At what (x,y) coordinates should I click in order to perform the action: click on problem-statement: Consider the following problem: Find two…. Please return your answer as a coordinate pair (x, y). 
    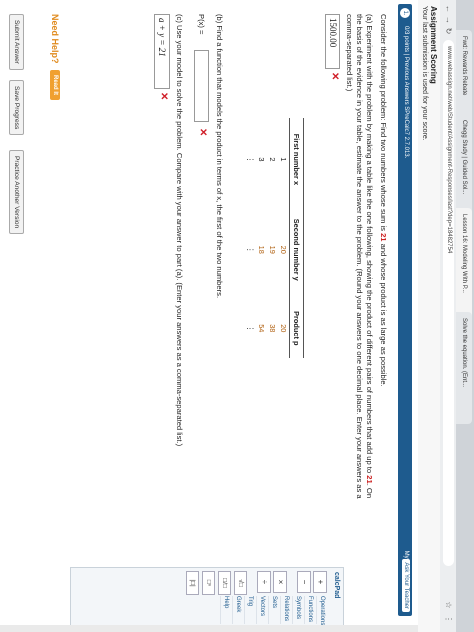
    Looking at the image, I should click on (383, 200).